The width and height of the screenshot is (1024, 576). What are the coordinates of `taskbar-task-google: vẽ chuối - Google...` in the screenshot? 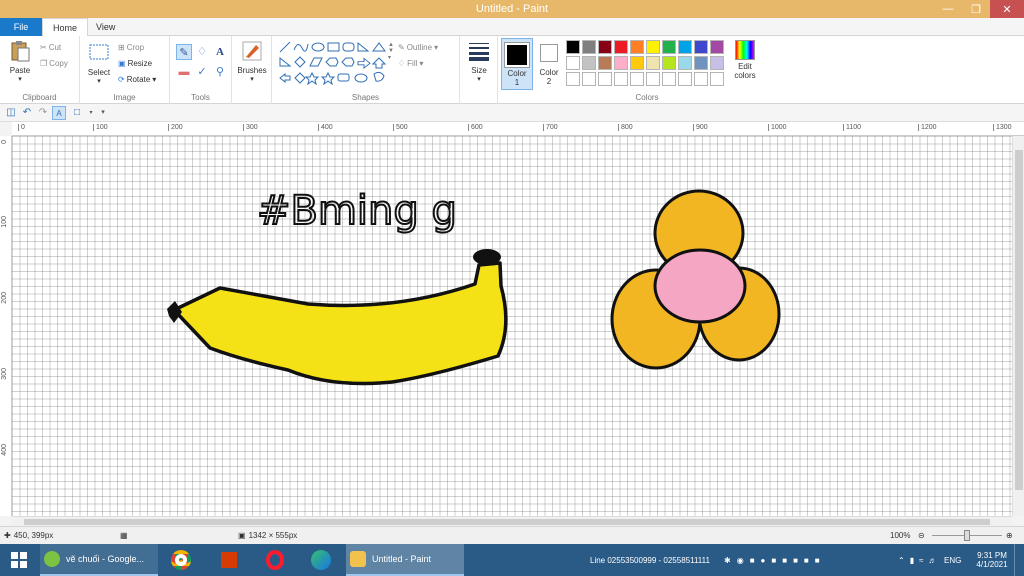 It's located at (99, 560).